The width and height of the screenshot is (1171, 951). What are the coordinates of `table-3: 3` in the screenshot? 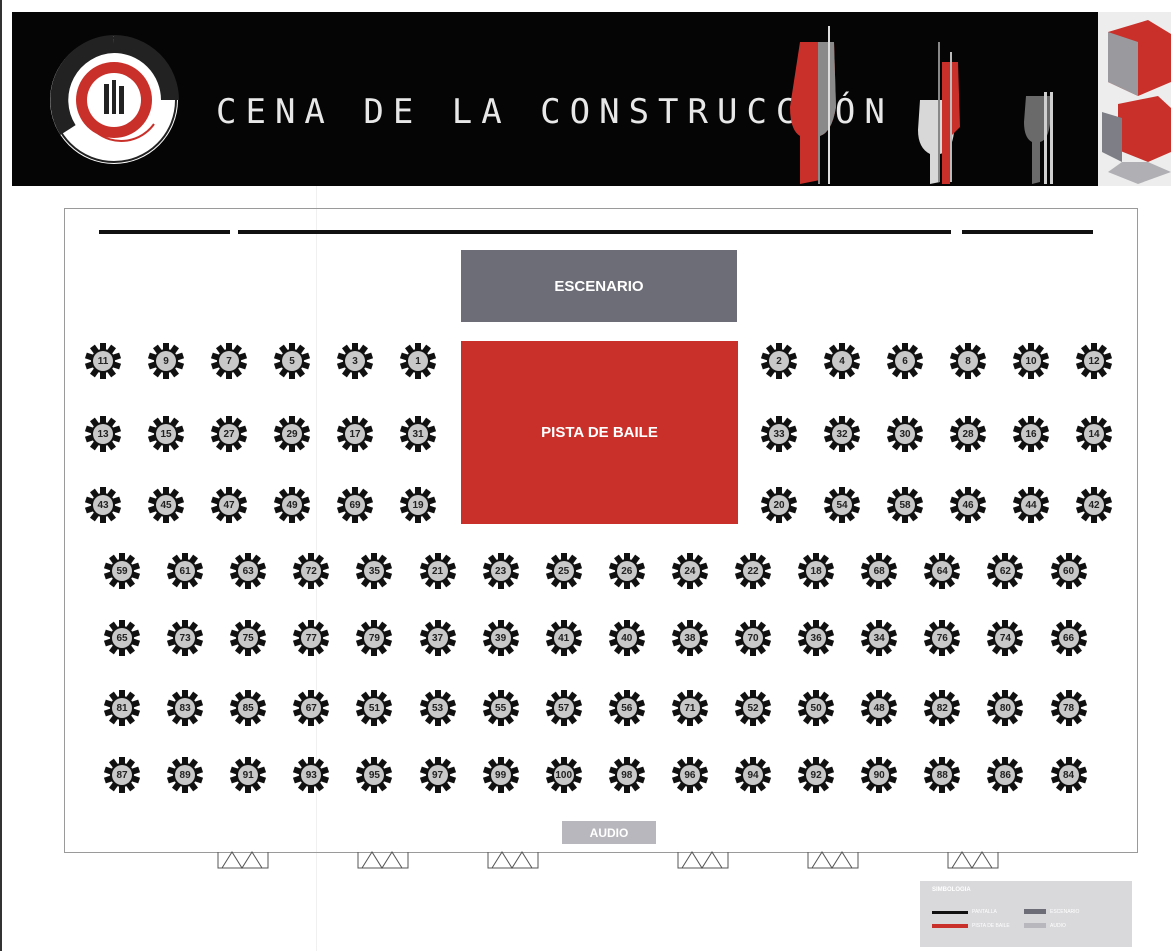 It's located at (355, 361).